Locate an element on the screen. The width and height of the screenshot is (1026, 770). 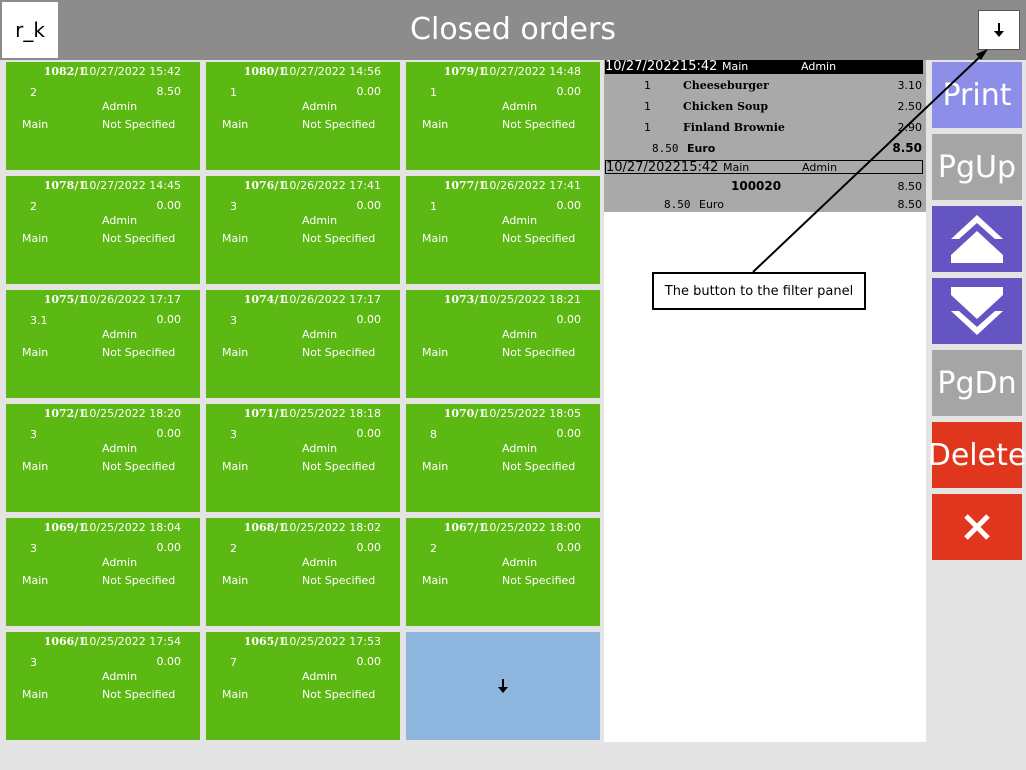
order-number: 1073/1 is located at coordinates (464, 299).